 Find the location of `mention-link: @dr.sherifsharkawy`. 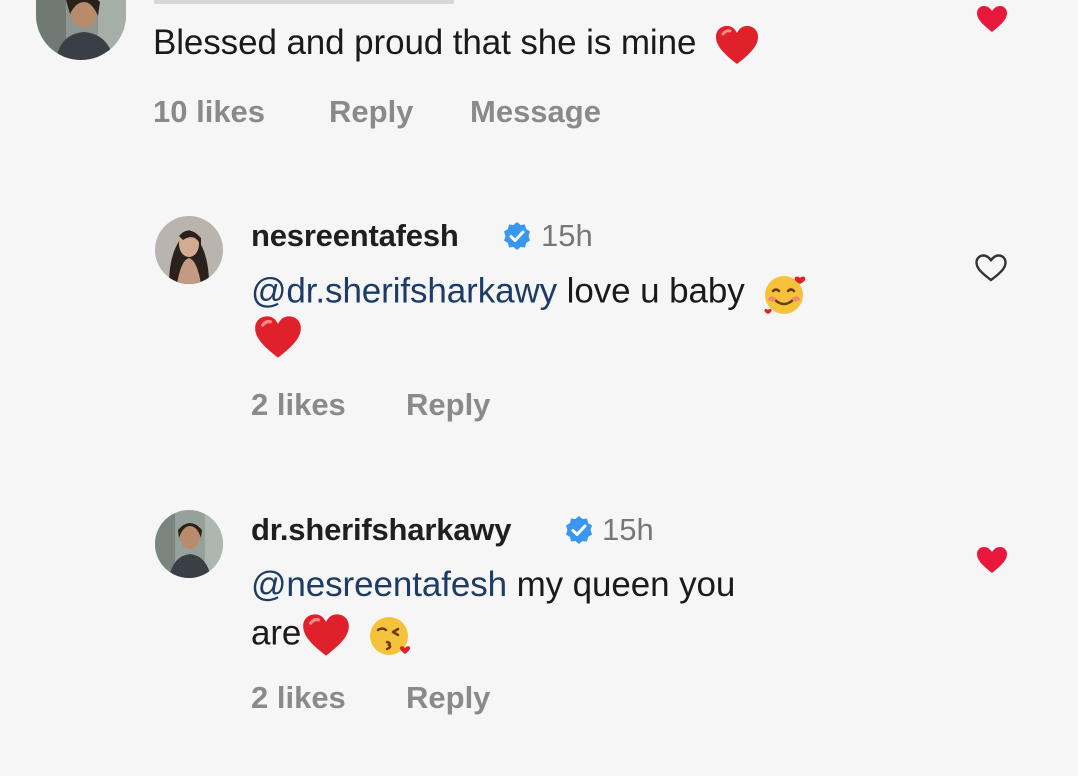

mention-link: @dr.sherifsharkawy is located at coordinates (404, 290).